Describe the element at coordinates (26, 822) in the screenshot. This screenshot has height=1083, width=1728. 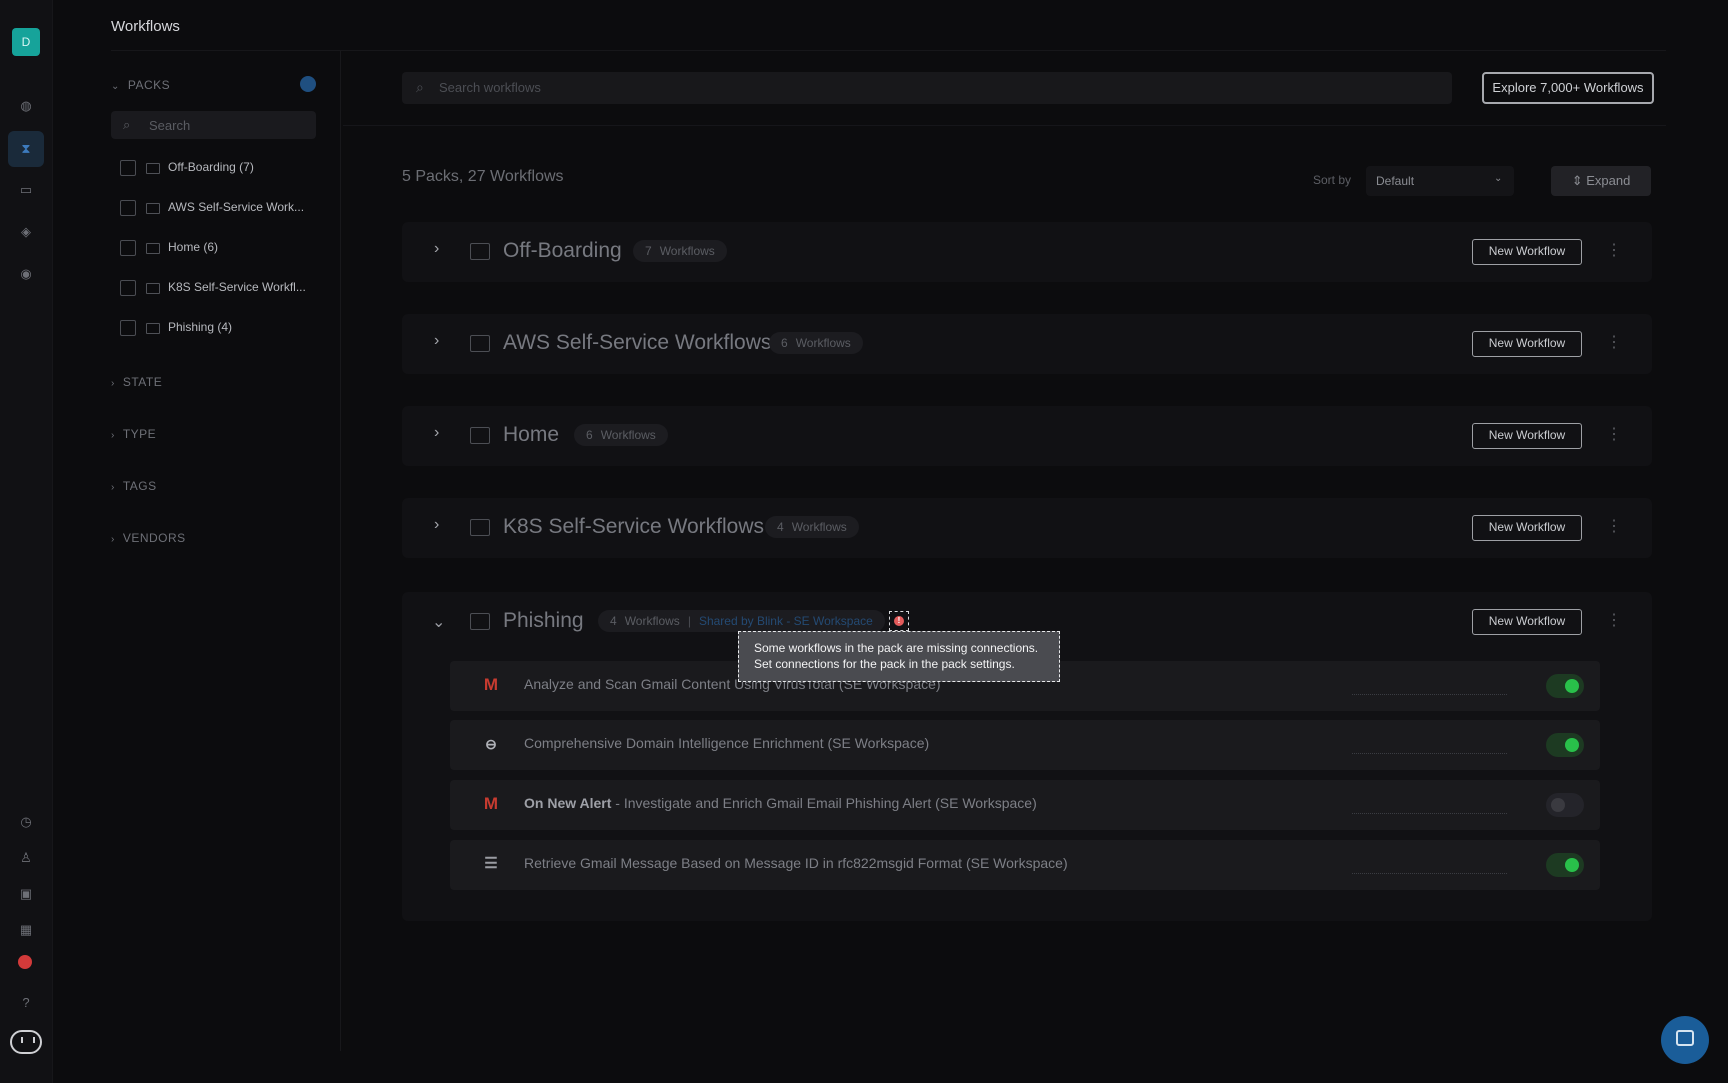
I see `history-icon: ◷` at that location.